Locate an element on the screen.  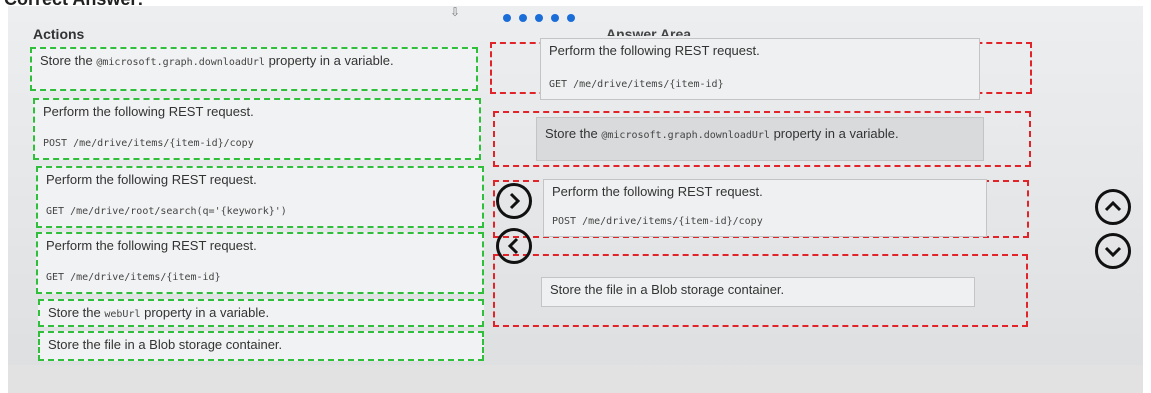
answer-request: POST /me/drive/items/{item-id}/copy is located at coordinates (657, 221).